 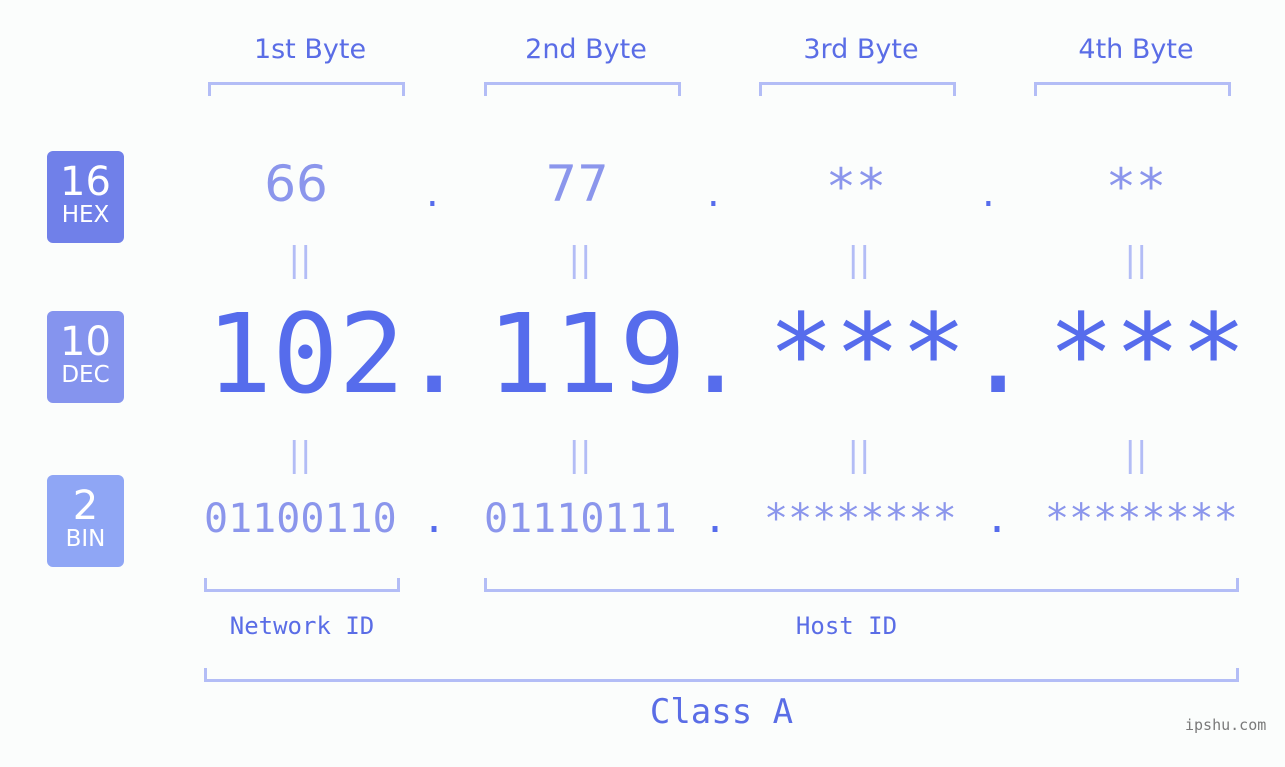 What do you see at coordinates (580, 260) in the screenshot?
I see `equals-hex-dec-2: ||` at bounding box center [580, 260].